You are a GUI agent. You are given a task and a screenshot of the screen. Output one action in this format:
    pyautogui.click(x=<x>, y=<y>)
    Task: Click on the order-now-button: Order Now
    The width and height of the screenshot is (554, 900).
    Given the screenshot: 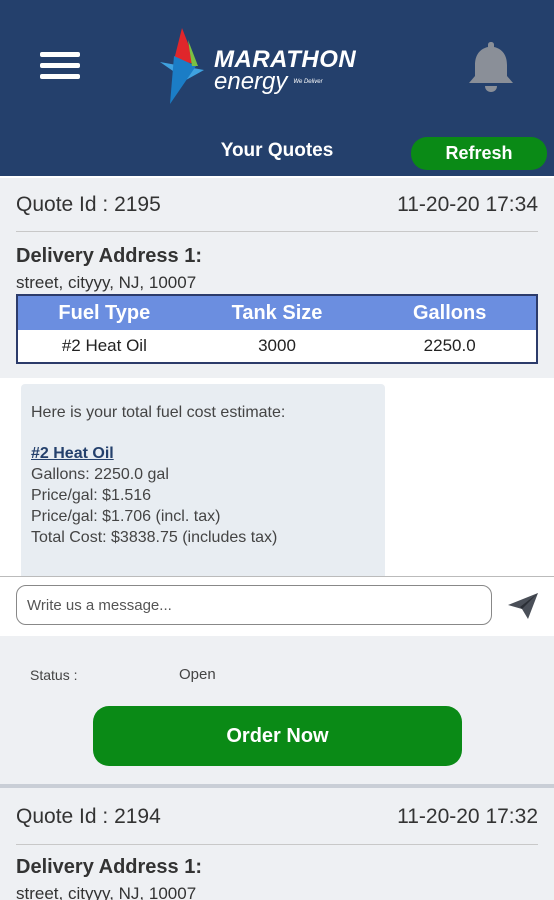 What is the action you would take?
    pyautogui.click(x=277, y=736)
    